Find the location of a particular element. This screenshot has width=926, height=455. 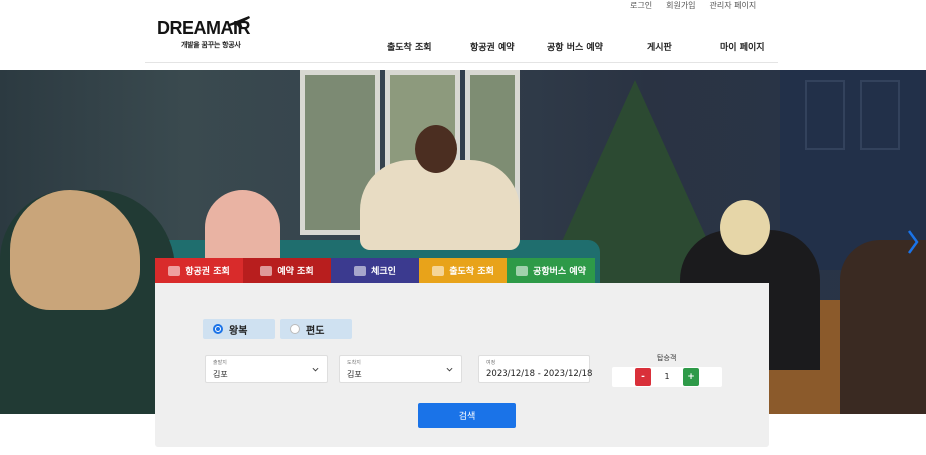

arrival-value: 김포 is located at coordinates (354, 374).